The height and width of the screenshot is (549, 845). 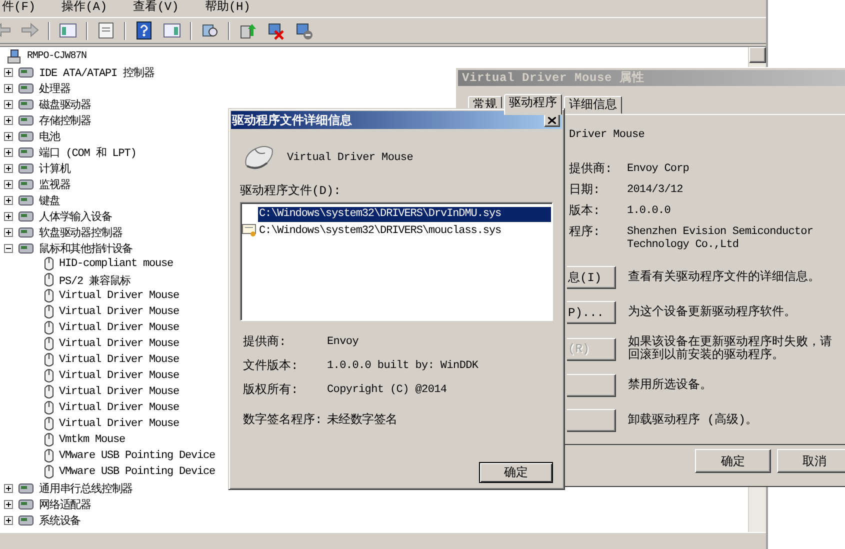 I want to click on field-value: Copyright (C) @2014, so click(x=387, y=390).